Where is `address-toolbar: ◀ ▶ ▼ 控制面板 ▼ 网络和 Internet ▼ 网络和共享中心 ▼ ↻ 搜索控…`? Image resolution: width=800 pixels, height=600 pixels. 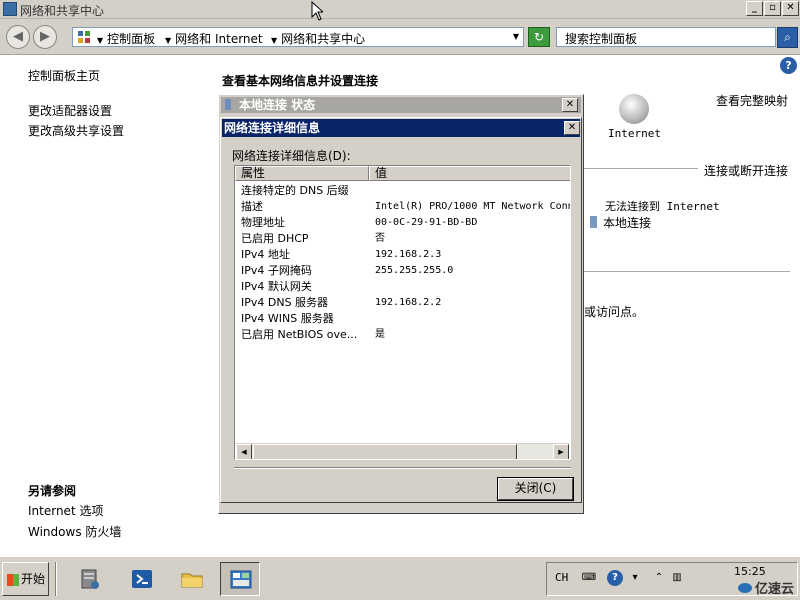
address-toolbar: ◀ ▶ ▼ 控制面板 ▼ 网络和 Internet ▼ 网络和共享中心 ▼ ↻ 搜索控… is located at coordinates (400, 37).